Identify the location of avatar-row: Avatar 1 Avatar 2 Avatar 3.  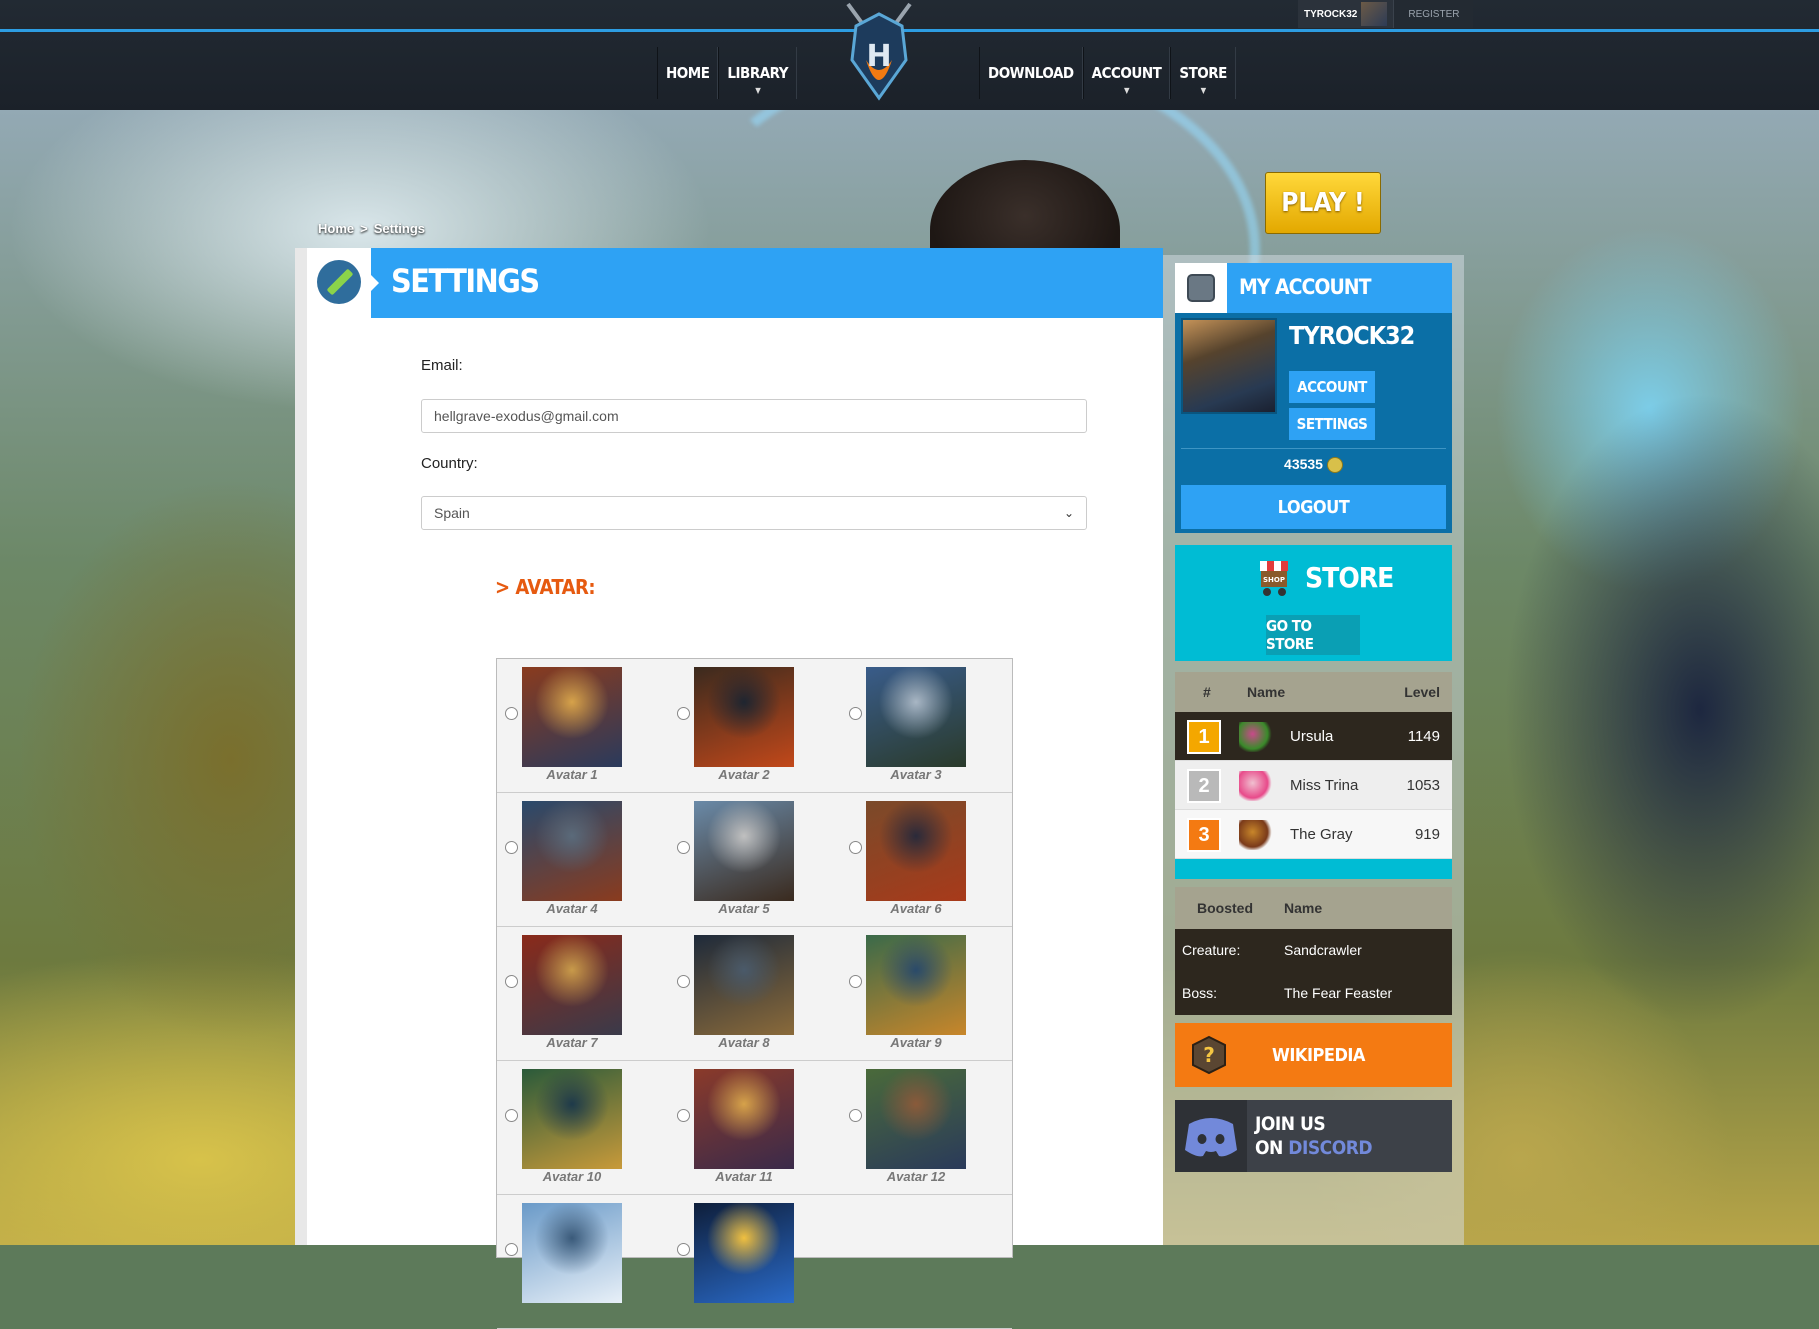
(754, 726).